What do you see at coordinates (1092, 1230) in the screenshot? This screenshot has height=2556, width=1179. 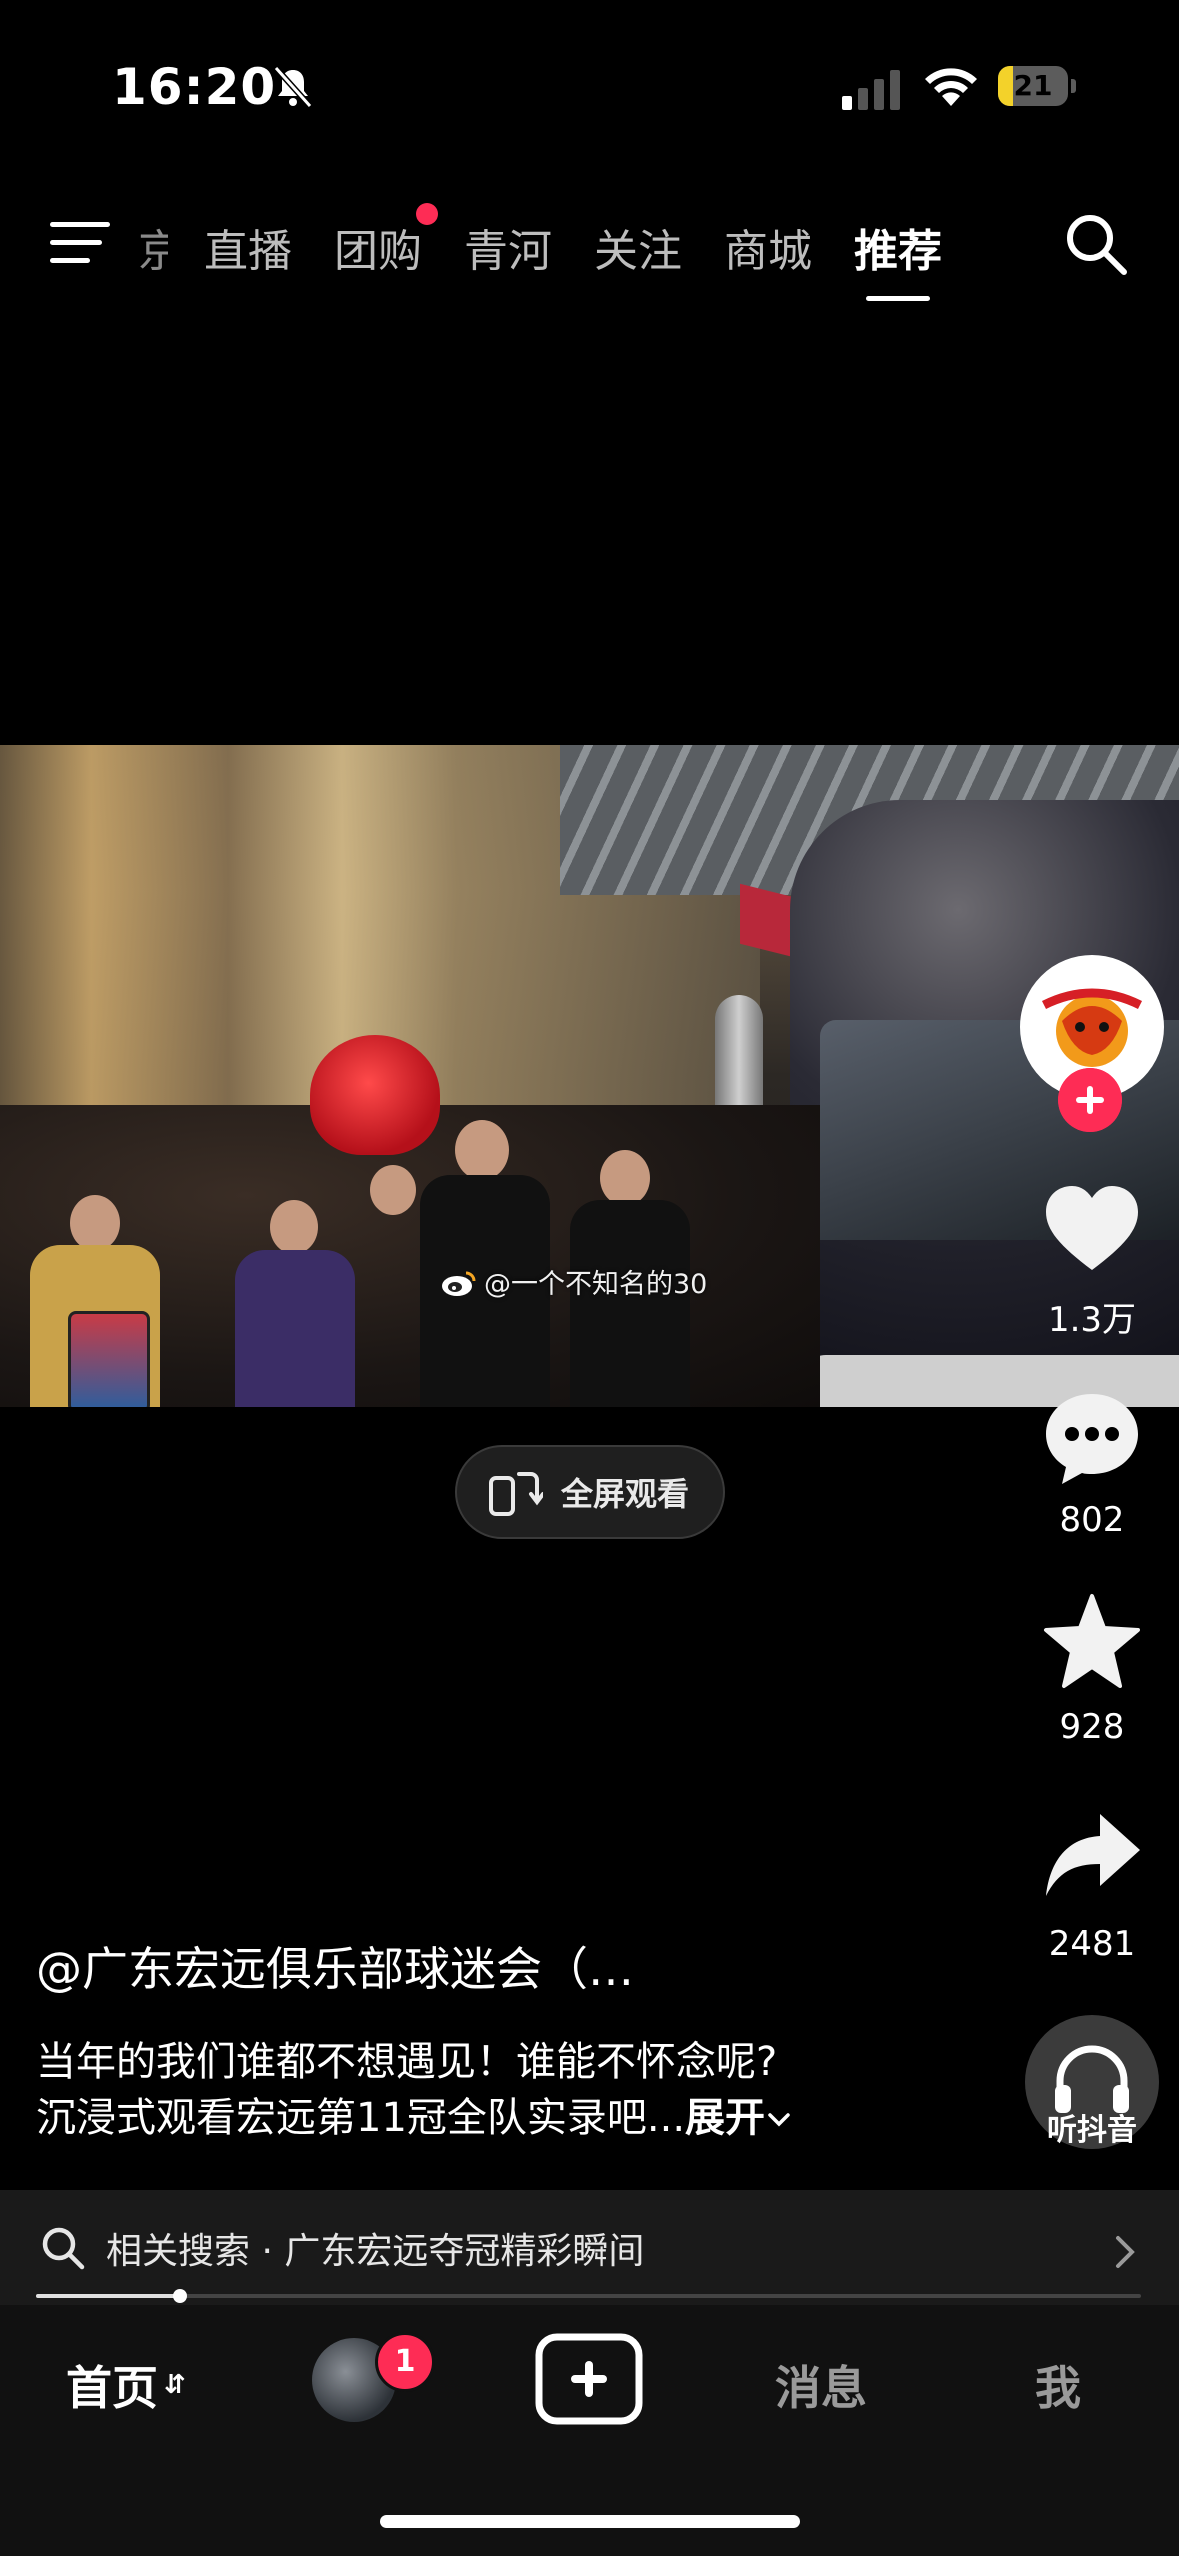 I see `heart-icon` at bounding box center [1092, 1230].